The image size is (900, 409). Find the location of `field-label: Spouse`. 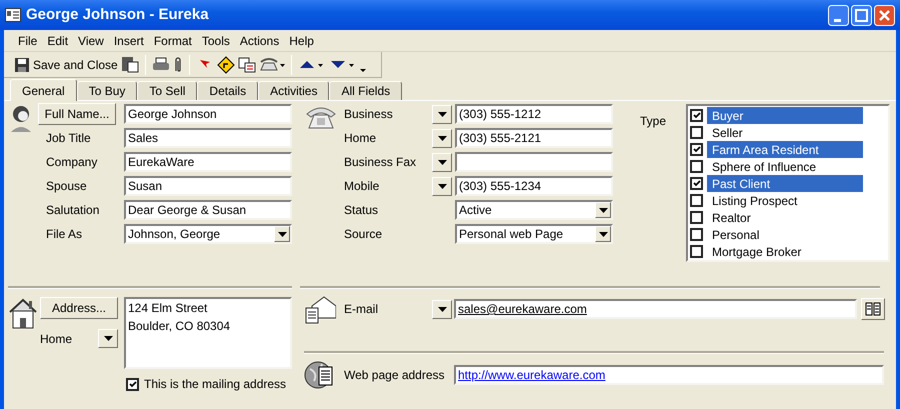

field-label: Spouse is located at coordinates (66, 186).